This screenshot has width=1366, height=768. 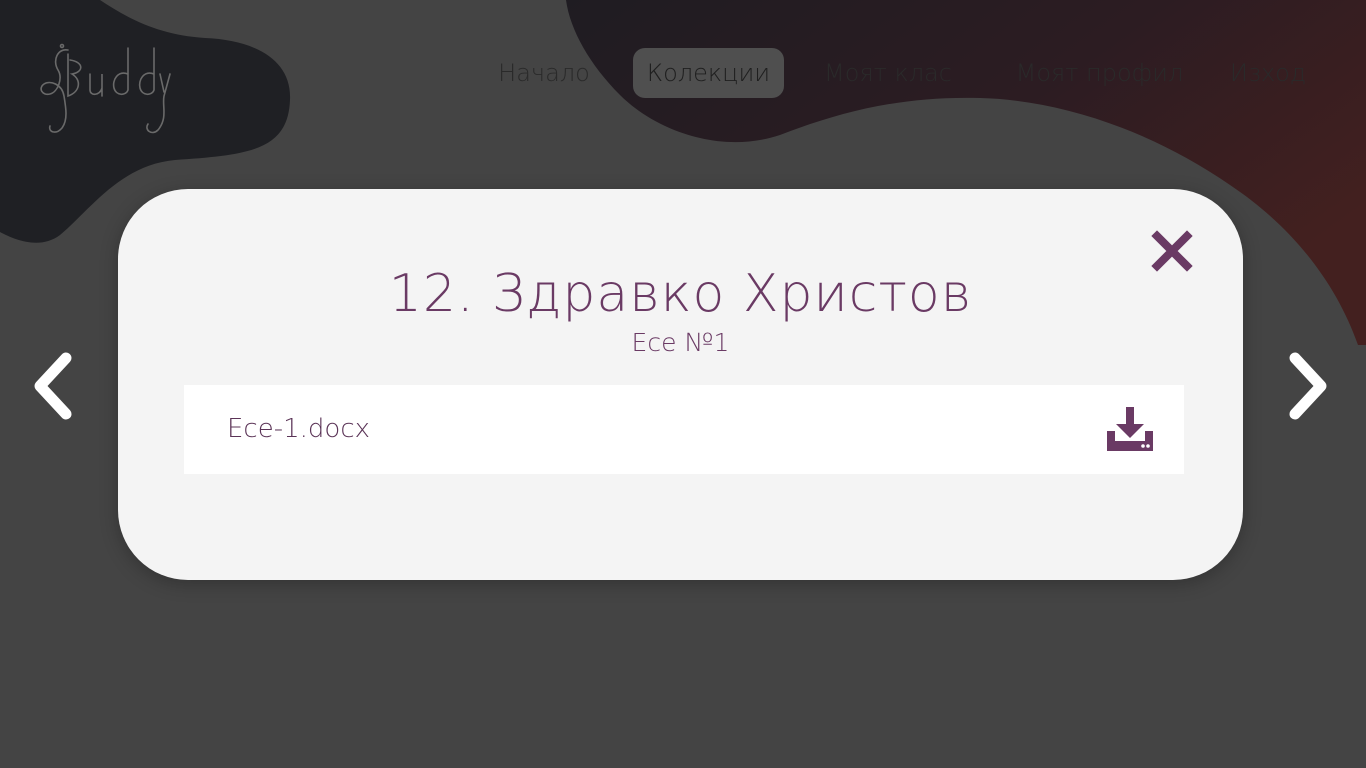 I want to click on nav-item-logout: Изход, so click(x=1268, y=73).